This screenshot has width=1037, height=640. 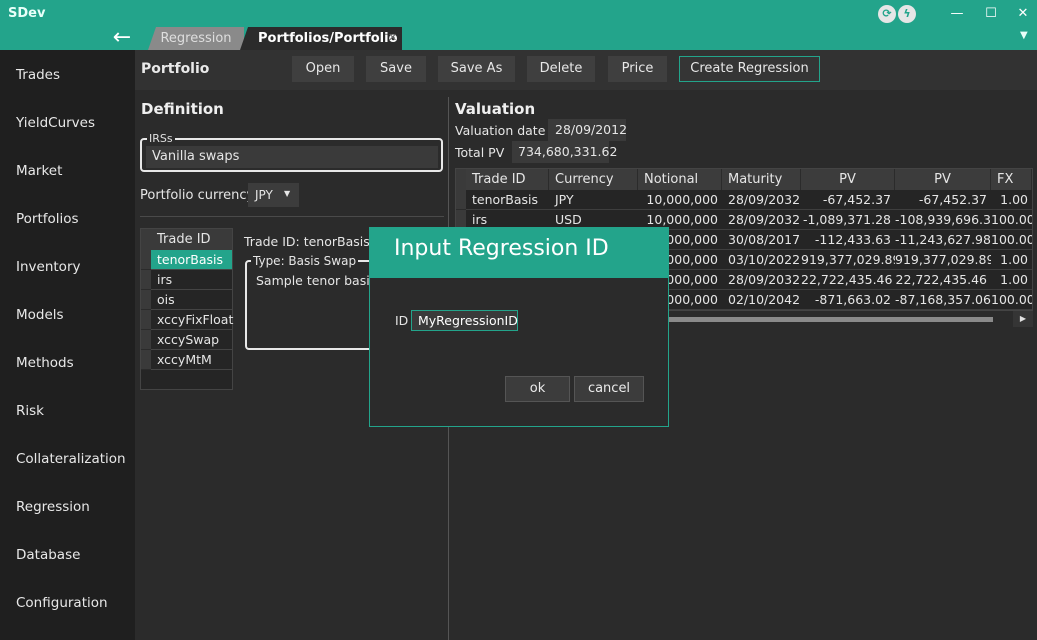 What do you see at coordinates (27, 13) in the screenshot?
I see `app-title: SDev` at bounding box center [27, 13].